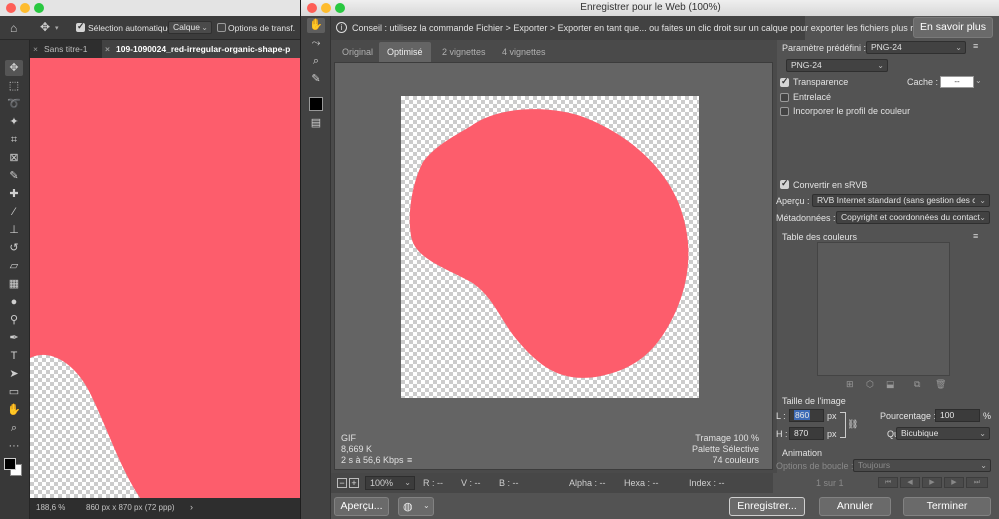  I want to click on metadata-dropdown: Copyright et coordonnées du contact ⌄, so click(913, 217).